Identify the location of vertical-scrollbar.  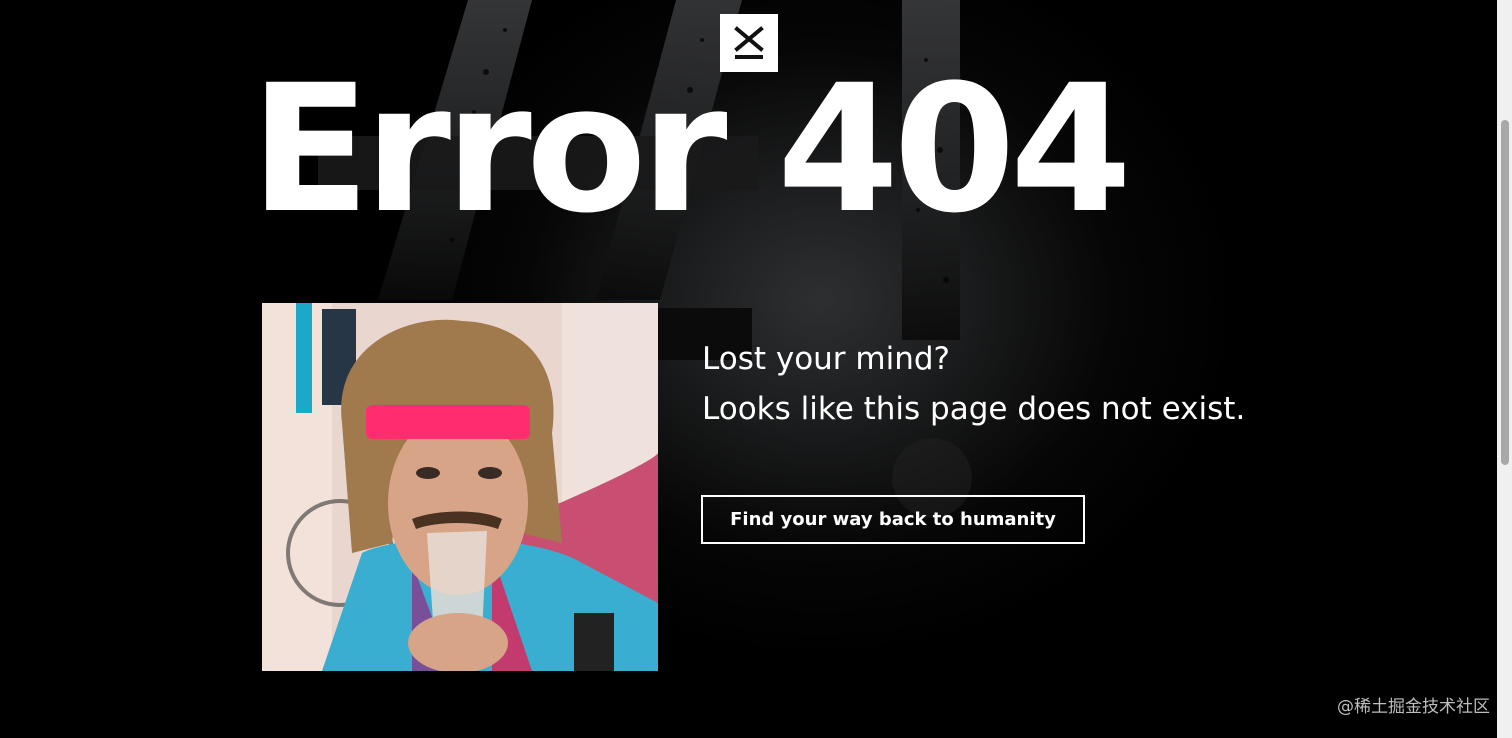
(1504, 369).